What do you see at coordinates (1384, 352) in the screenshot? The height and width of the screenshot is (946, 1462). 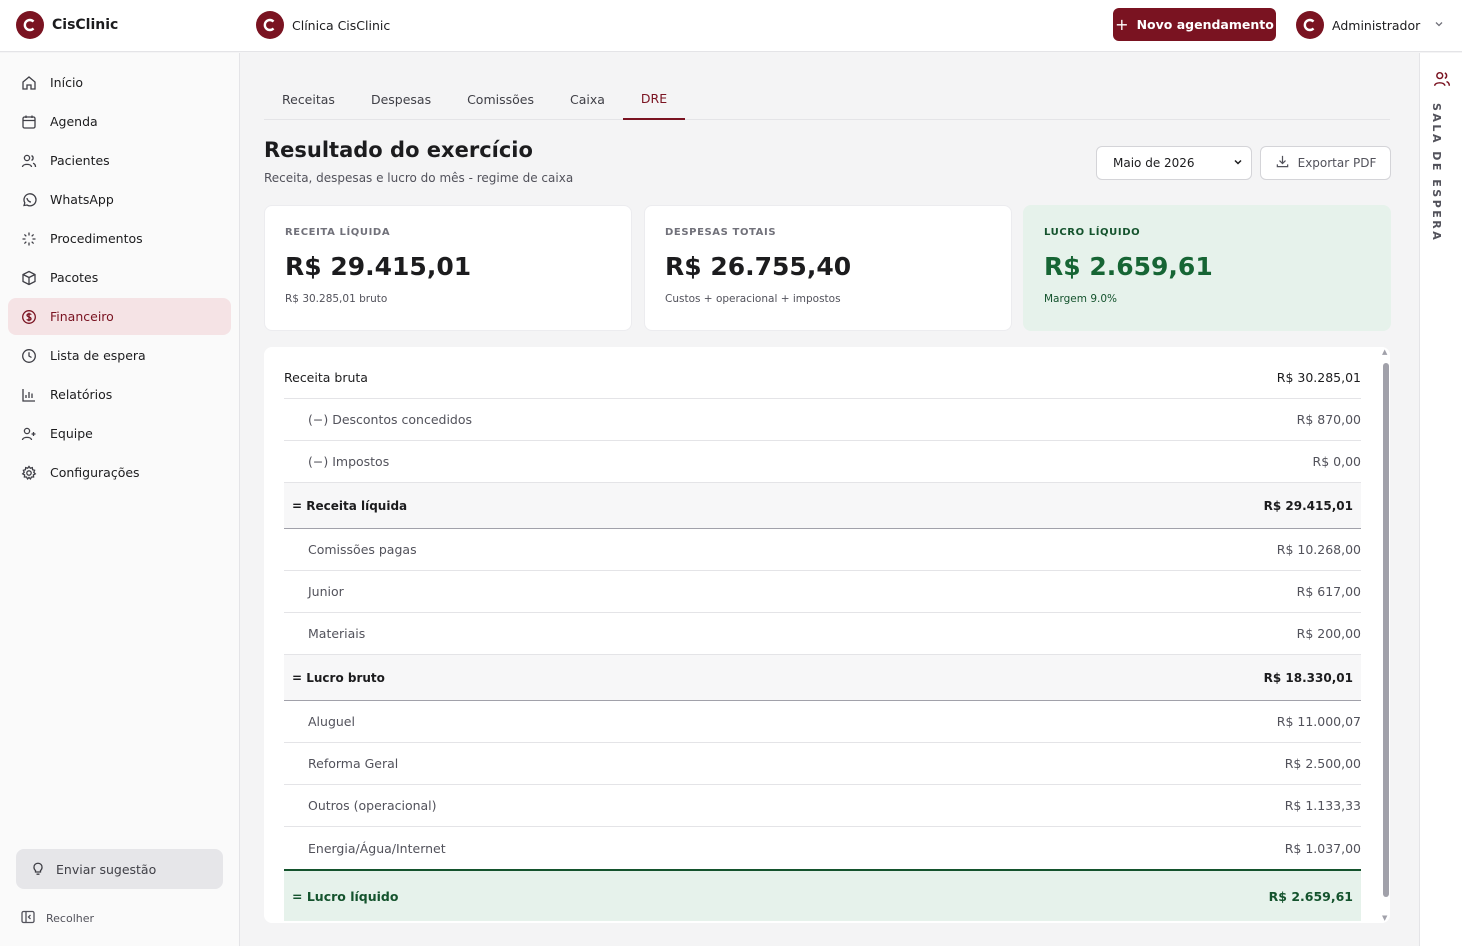 I see `scroll-up-icon: ▲` at bounding box center [1384, 352].